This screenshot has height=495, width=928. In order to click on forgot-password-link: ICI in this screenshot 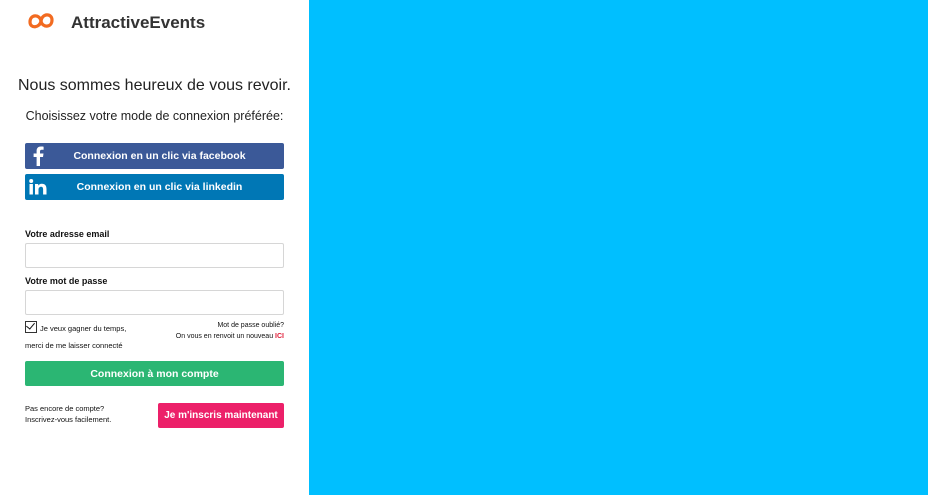, I will do `click(279, 336)`.